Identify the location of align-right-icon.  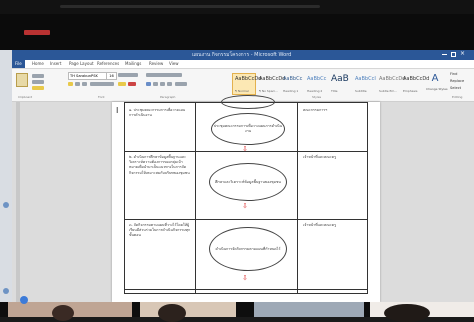
(162, 84).